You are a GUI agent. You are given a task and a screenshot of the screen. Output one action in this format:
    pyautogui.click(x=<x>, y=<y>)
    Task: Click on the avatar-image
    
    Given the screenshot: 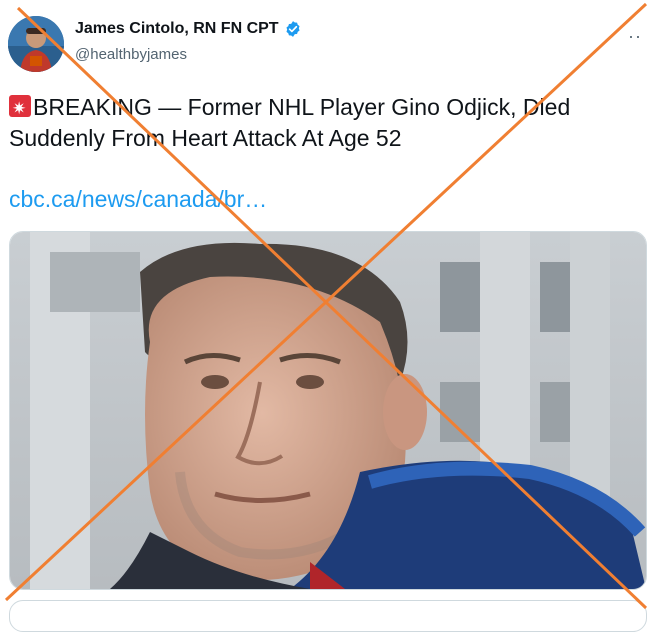 What is the action you would take?
    pyautogui.click(x=36, y=44)
    